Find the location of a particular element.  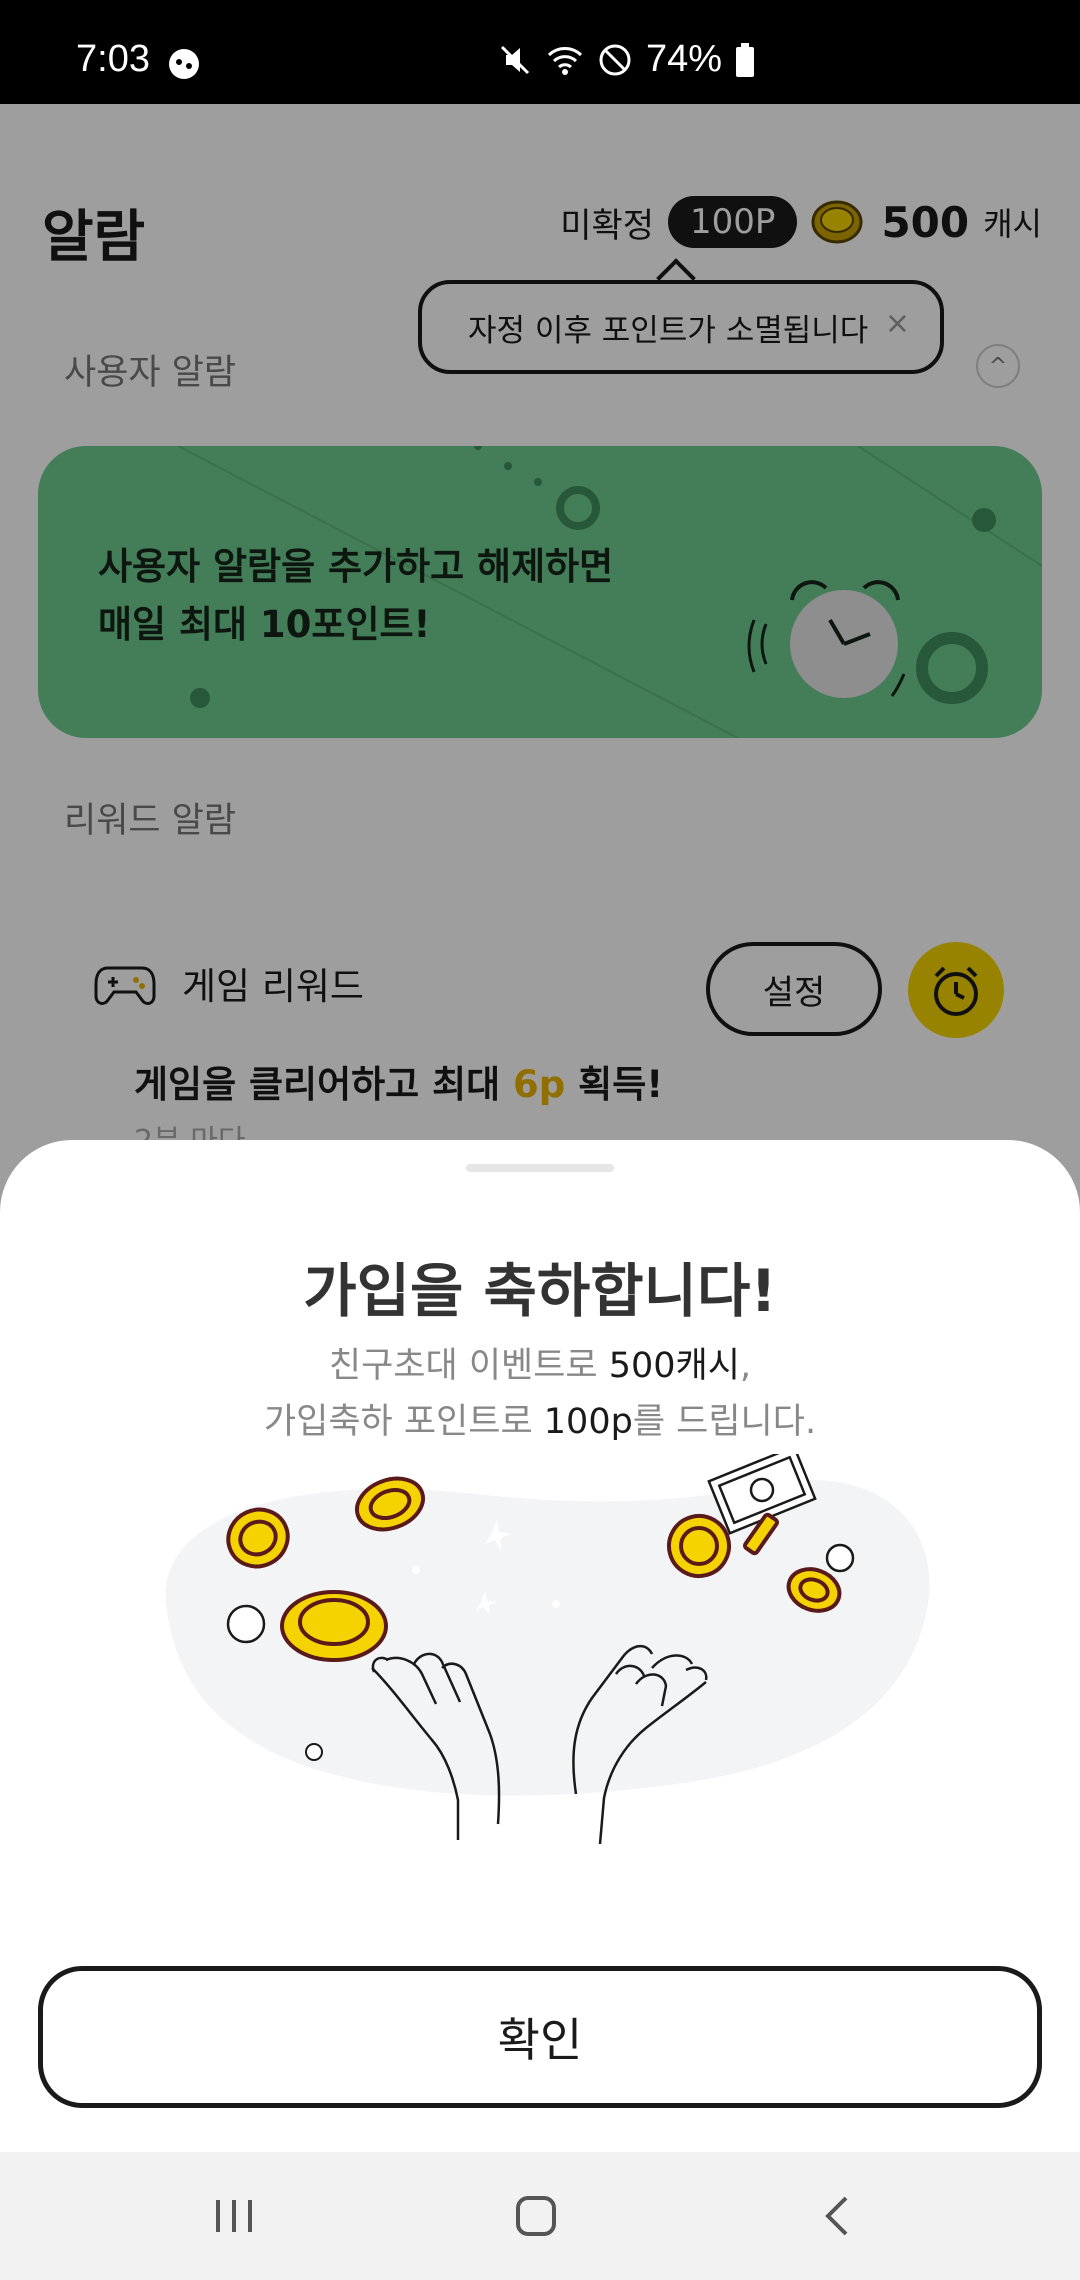

status-time: 7:03 is located at coordinates (113, 59).